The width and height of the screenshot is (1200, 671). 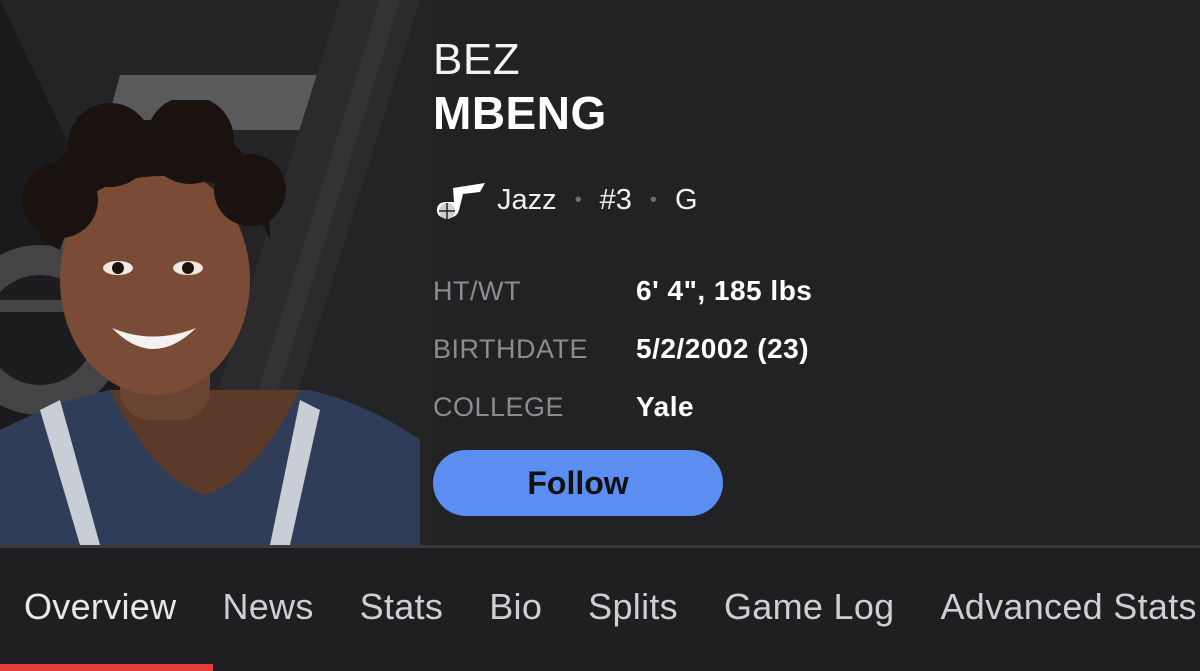 I want to click on follow-button: Follow, so click(x=578, y=483).